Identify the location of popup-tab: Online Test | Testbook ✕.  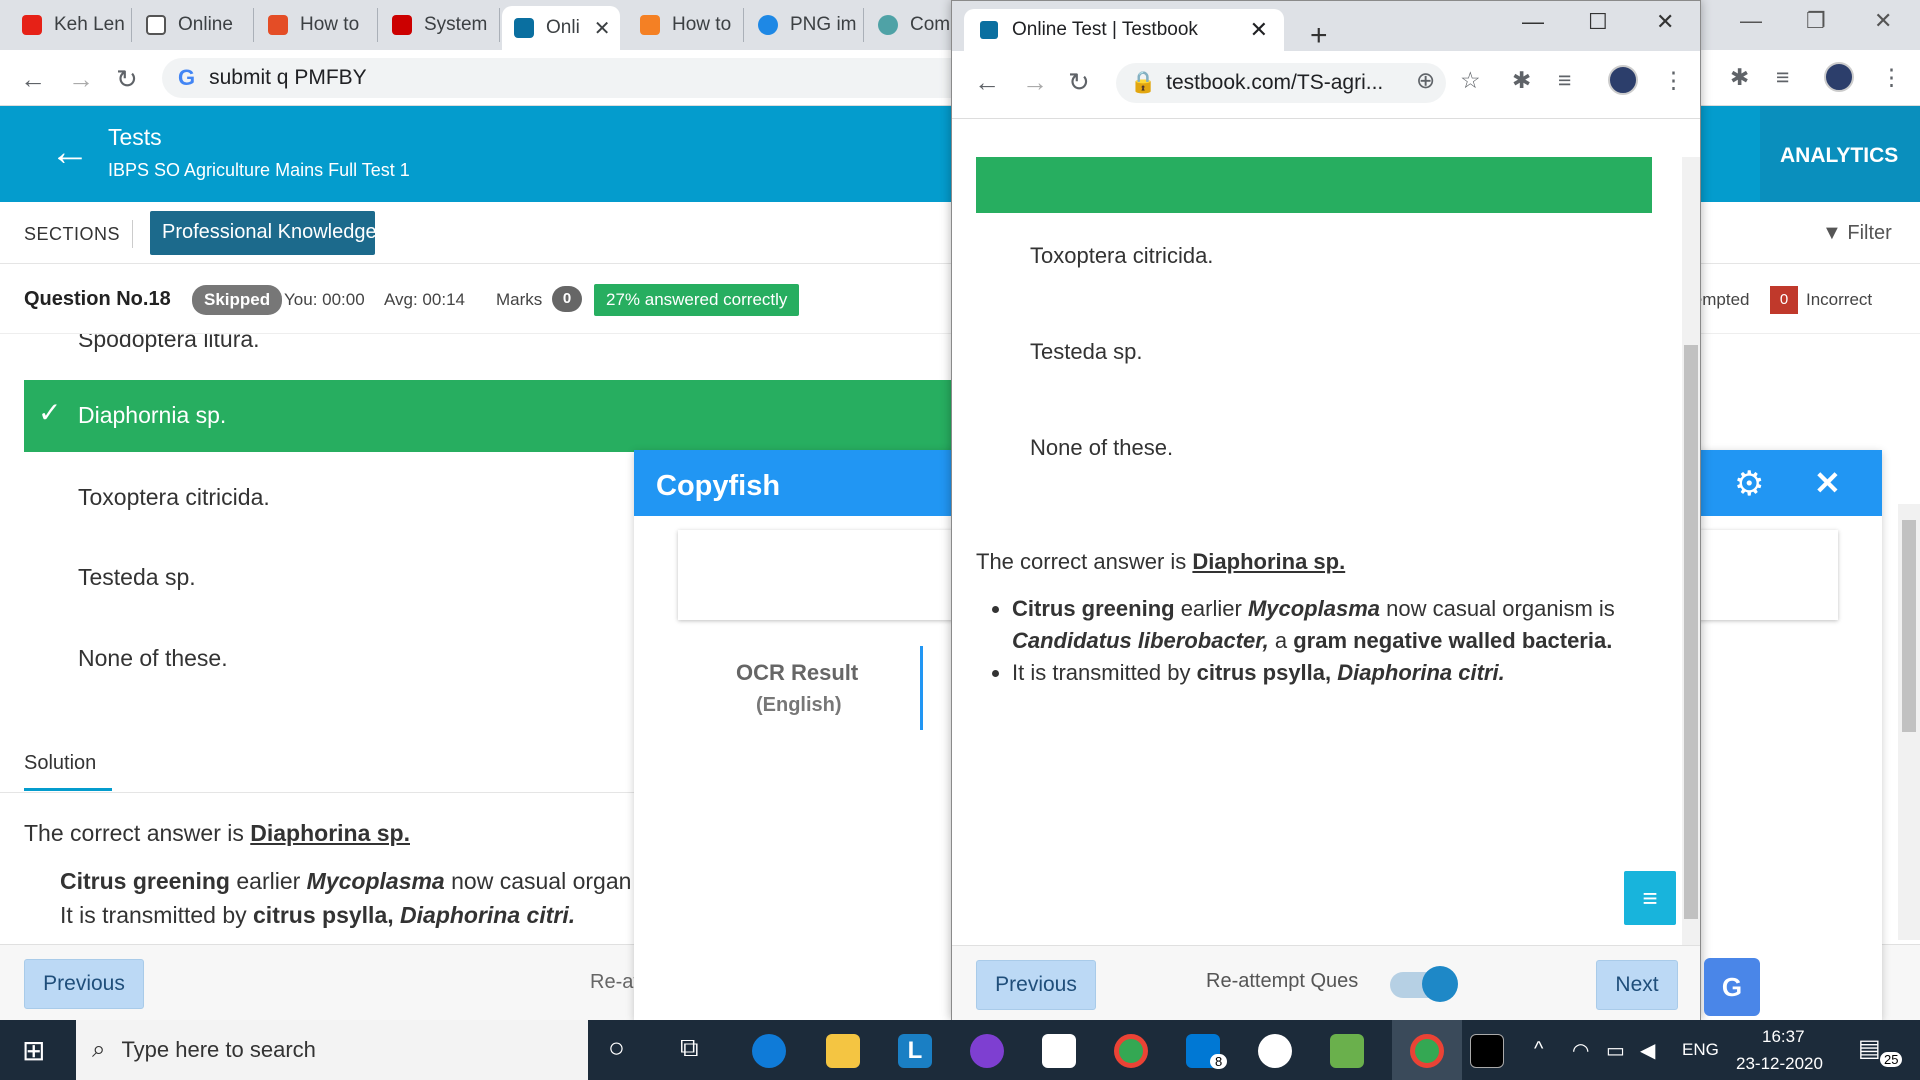
(1124, 30).